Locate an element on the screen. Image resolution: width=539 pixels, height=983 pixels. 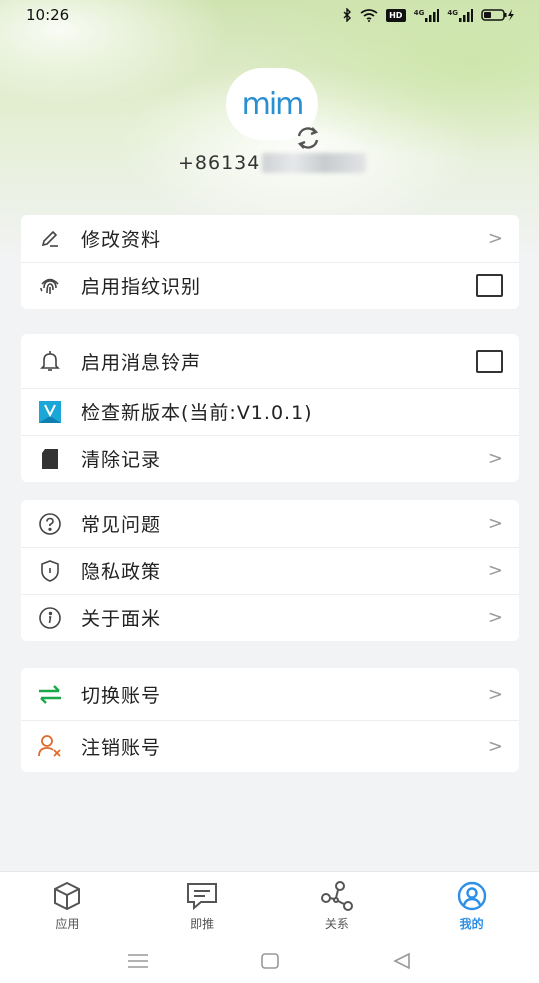
sd-card-icon is located at coordinates (50, 459).